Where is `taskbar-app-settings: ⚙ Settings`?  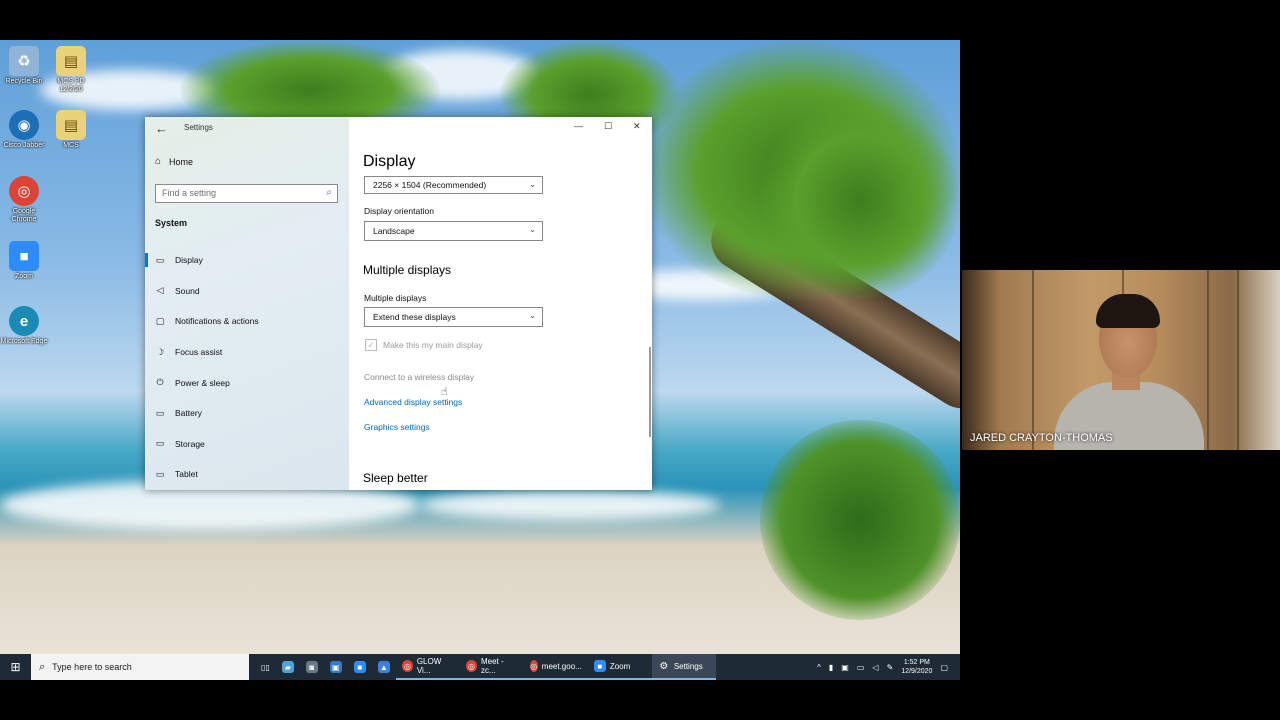 taskbar-app-settings: ⚙ Settings is located at coordinates (683, 667).